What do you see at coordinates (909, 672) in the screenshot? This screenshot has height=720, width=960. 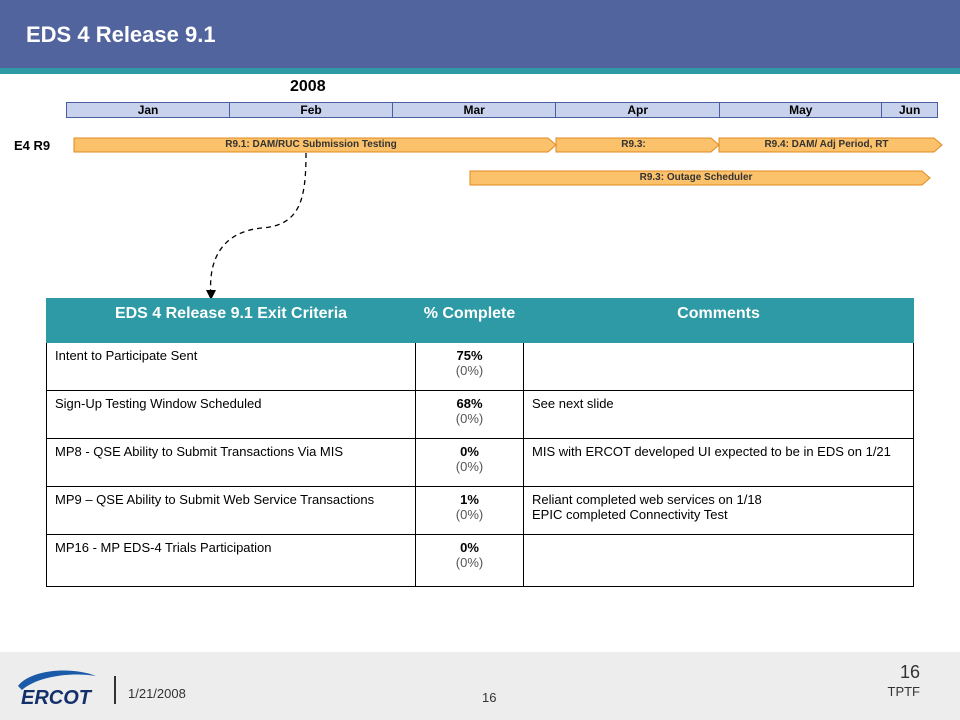 I see `slide-number: 16` at bounding box center [909, 672].